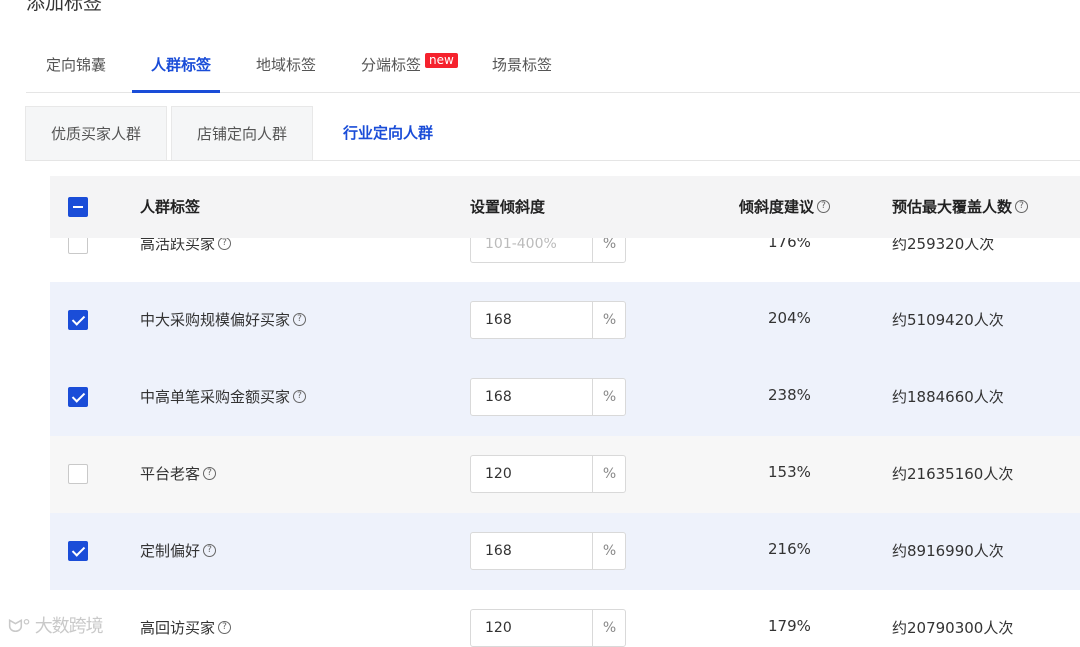 This screenshot has width=1080, height=647. Describe the element at coordinates (948, 320) in the screenshot. I see `coverage-value: 约5109420人次` at that location.